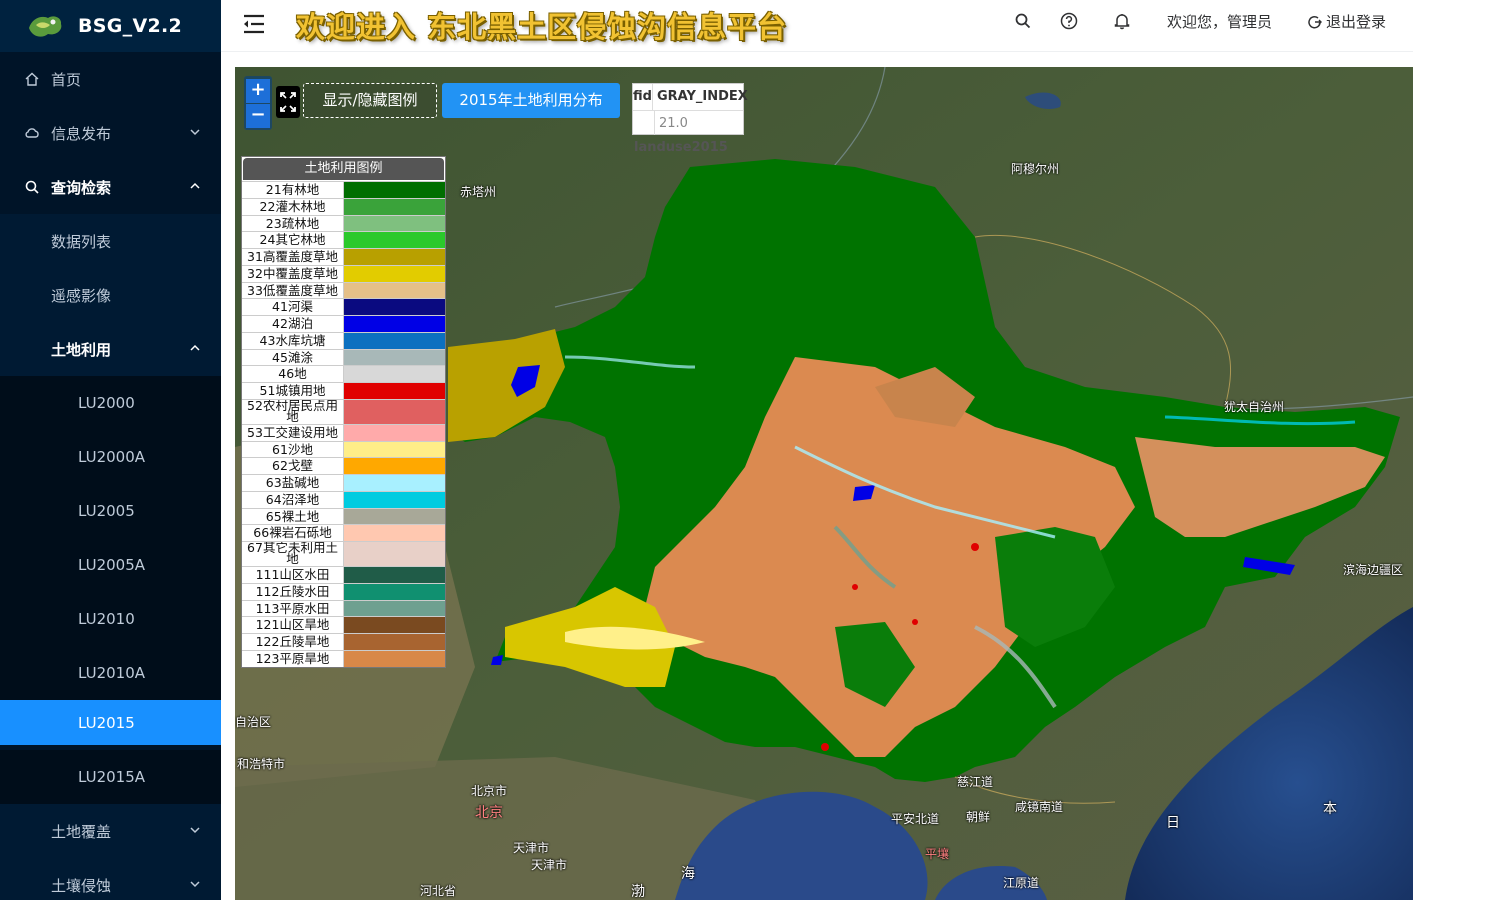 The height and width of the screenshot is (900, 1500). I want to click on legend-item-label: 42湖泊, so click(293, 324).